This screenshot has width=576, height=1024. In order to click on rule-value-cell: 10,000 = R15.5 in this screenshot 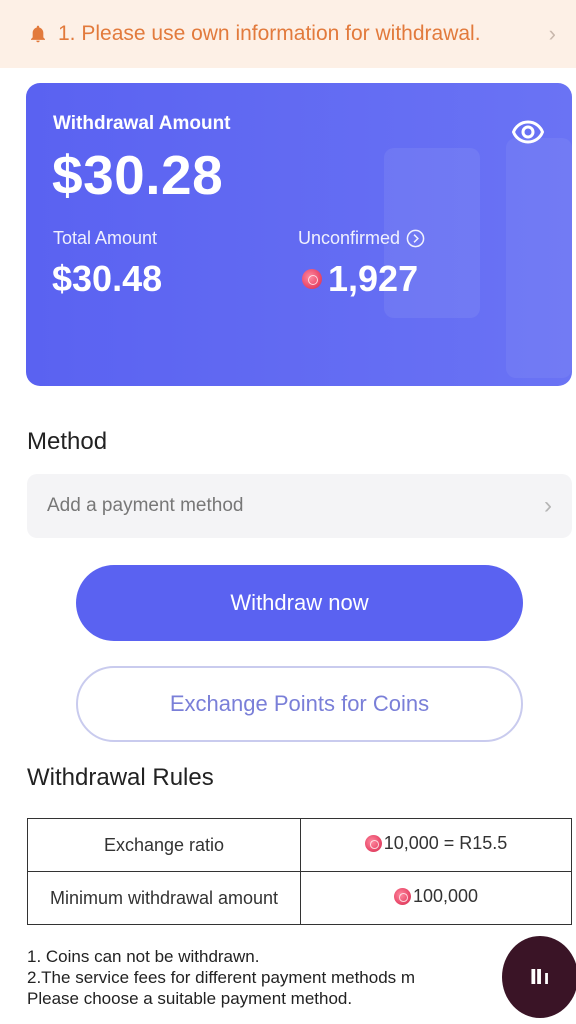, I will do `click(436, 845)`.